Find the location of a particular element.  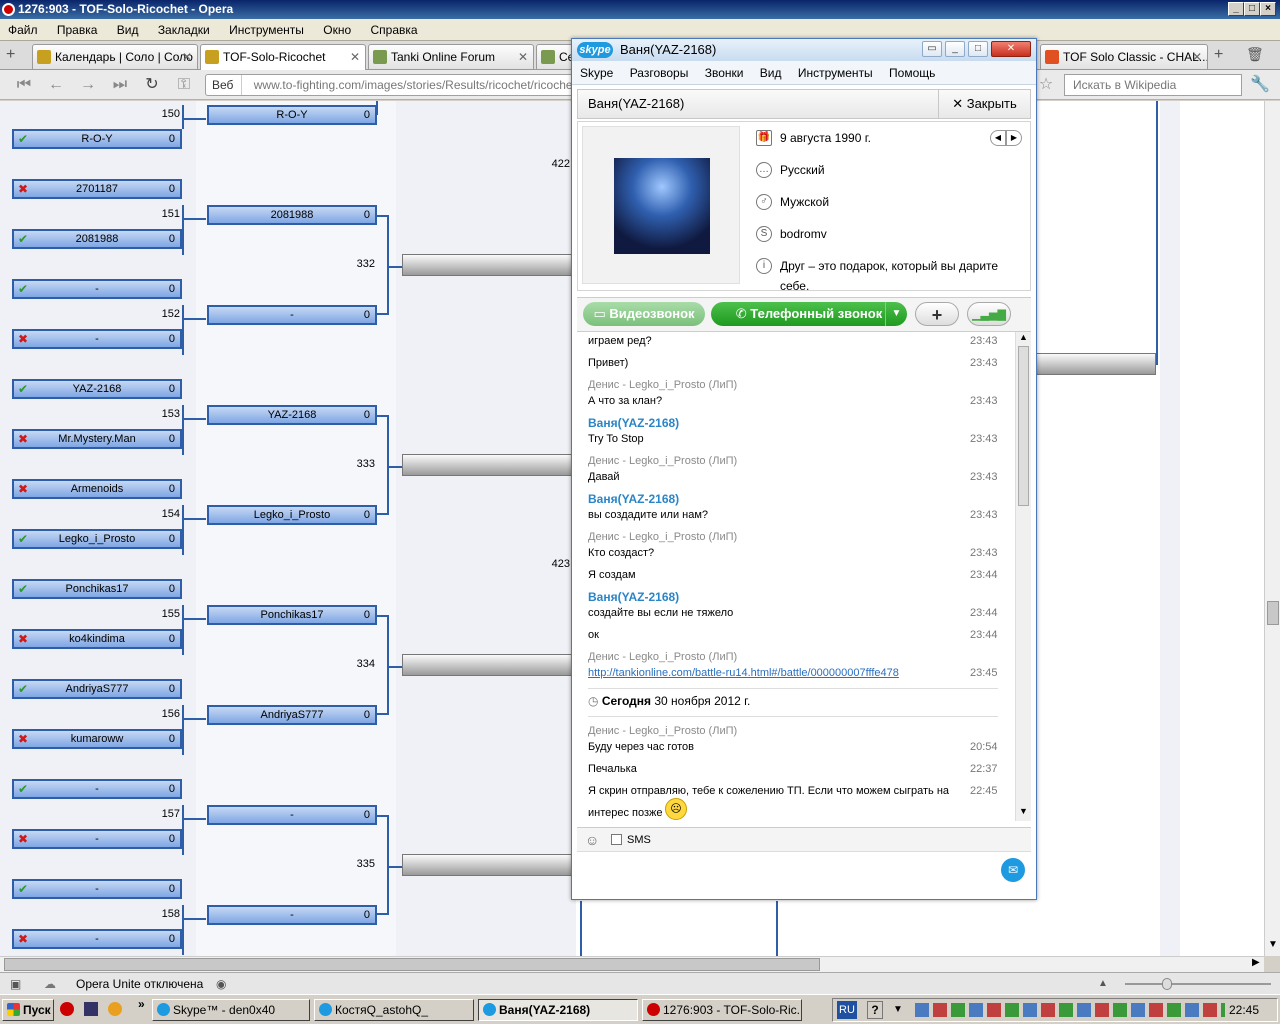

skype-menu-skype: Skype is located at coordinates (596, 73).